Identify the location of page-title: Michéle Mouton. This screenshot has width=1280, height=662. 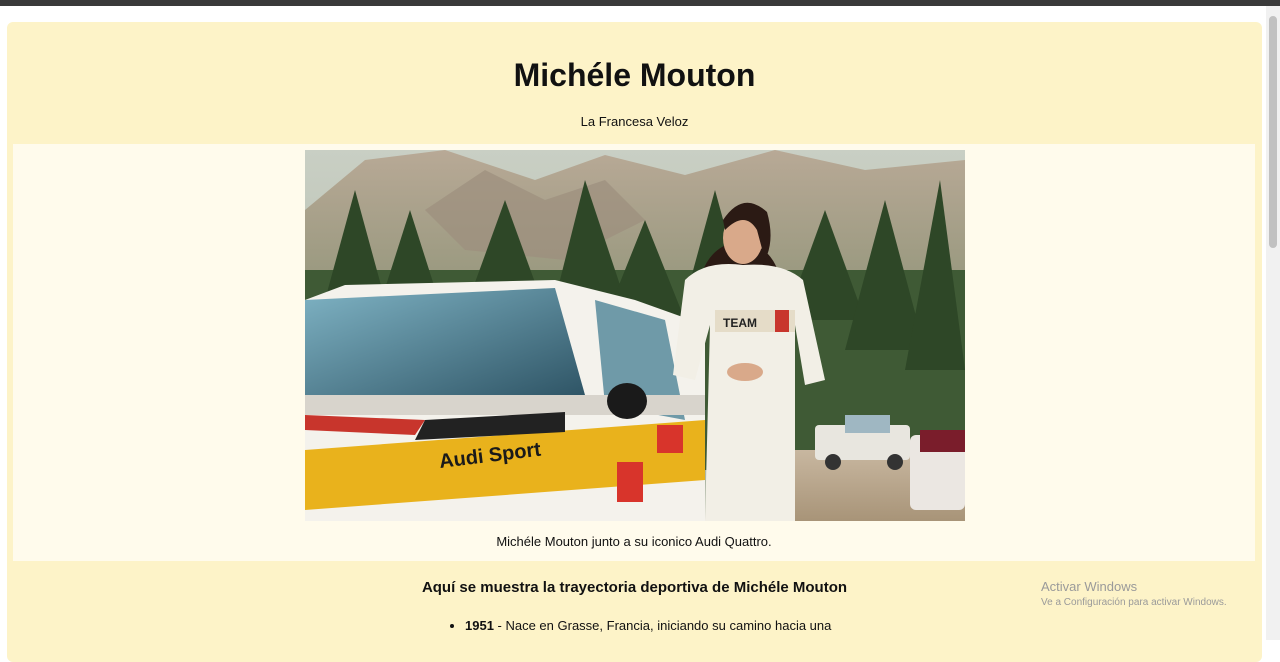
(634, 75).